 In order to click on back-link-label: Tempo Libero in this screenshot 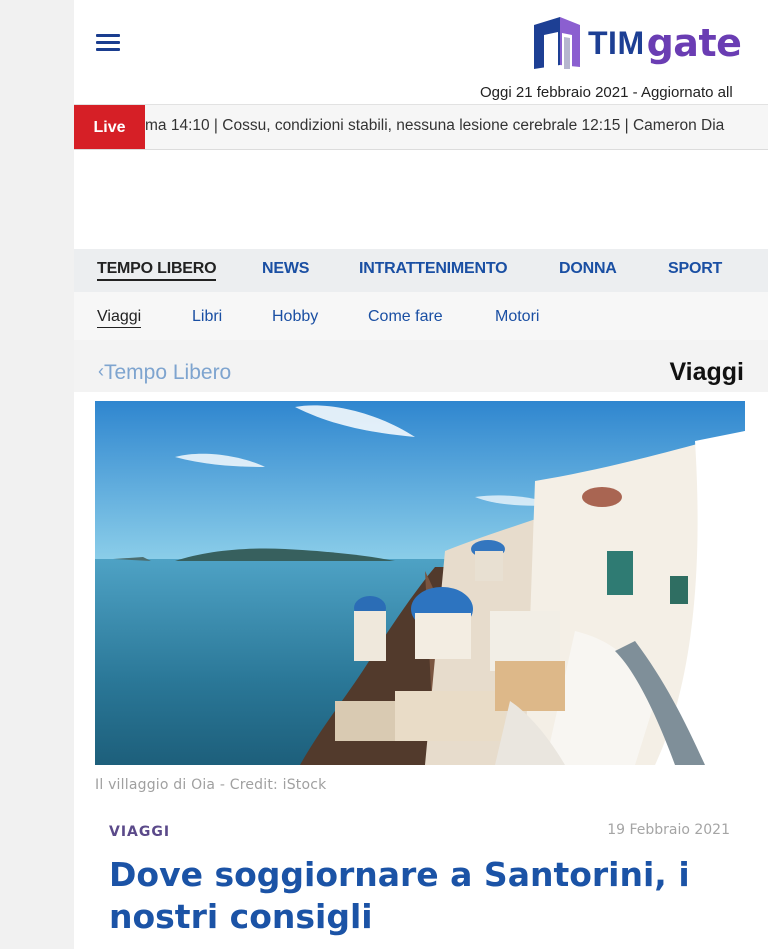, I will do `click(168, 372)`.